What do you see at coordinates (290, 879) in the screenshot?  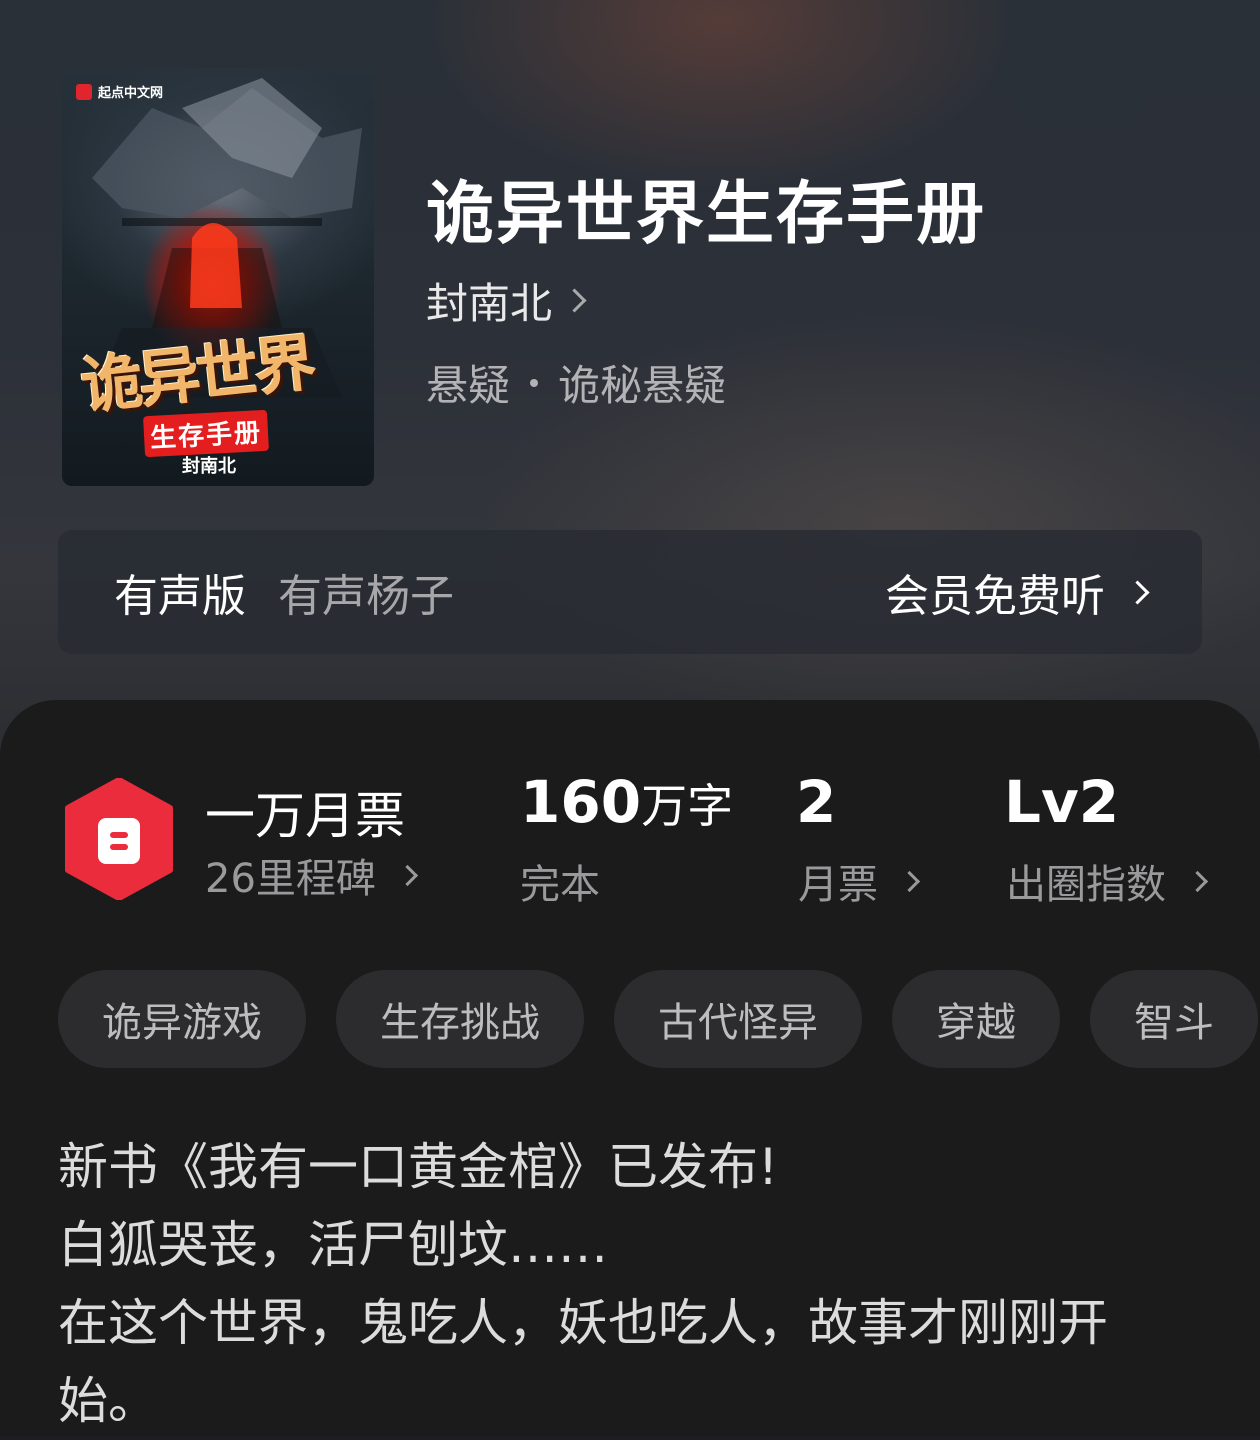 I see `milestone-count: 26里程碑` at bounding box center [290, 879].